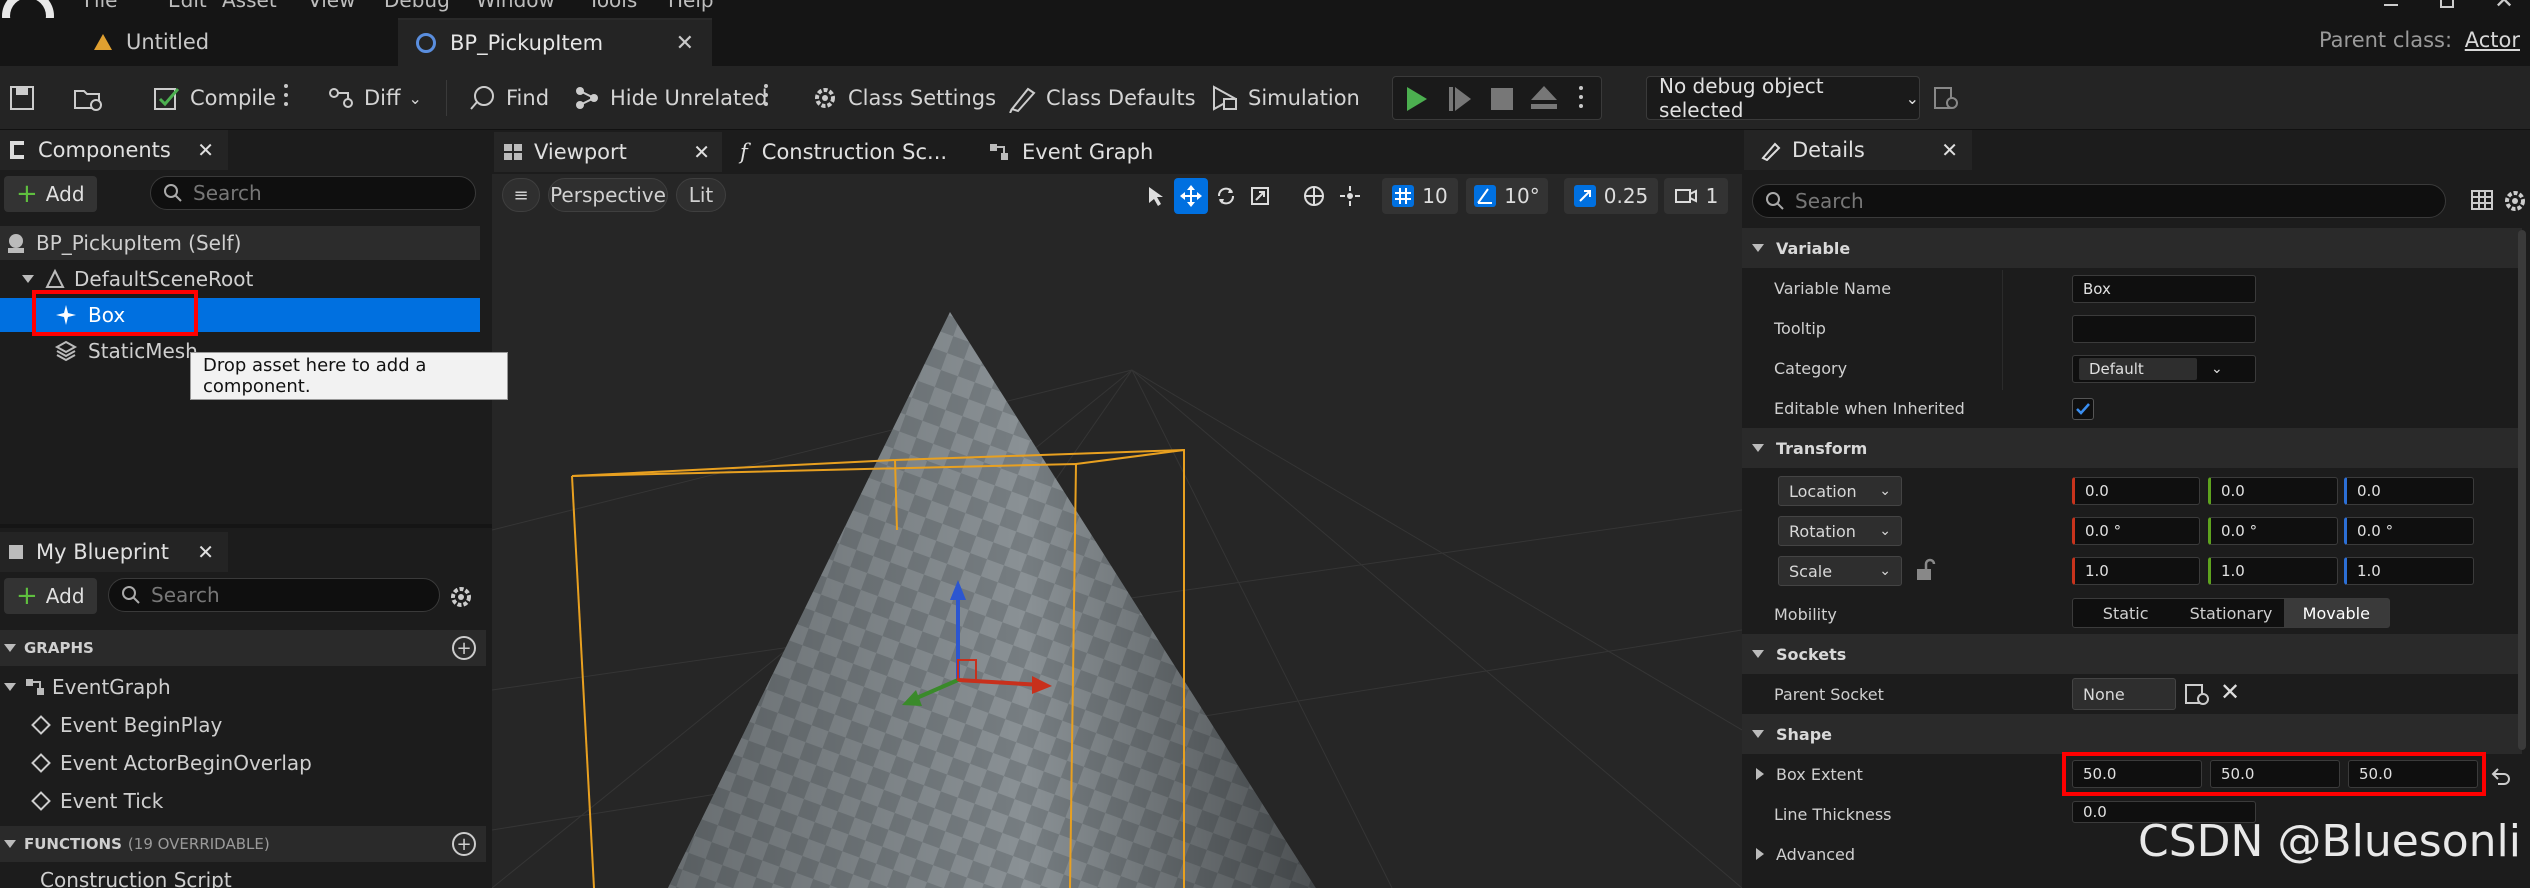 This screenshot has height=888, width=2530. What do you see at coordinates (171, 763) in the screenshot?
I see `event-item-actorbeginoverlap: Event ActorBeginOverlap` at bounding box center [171, 763].